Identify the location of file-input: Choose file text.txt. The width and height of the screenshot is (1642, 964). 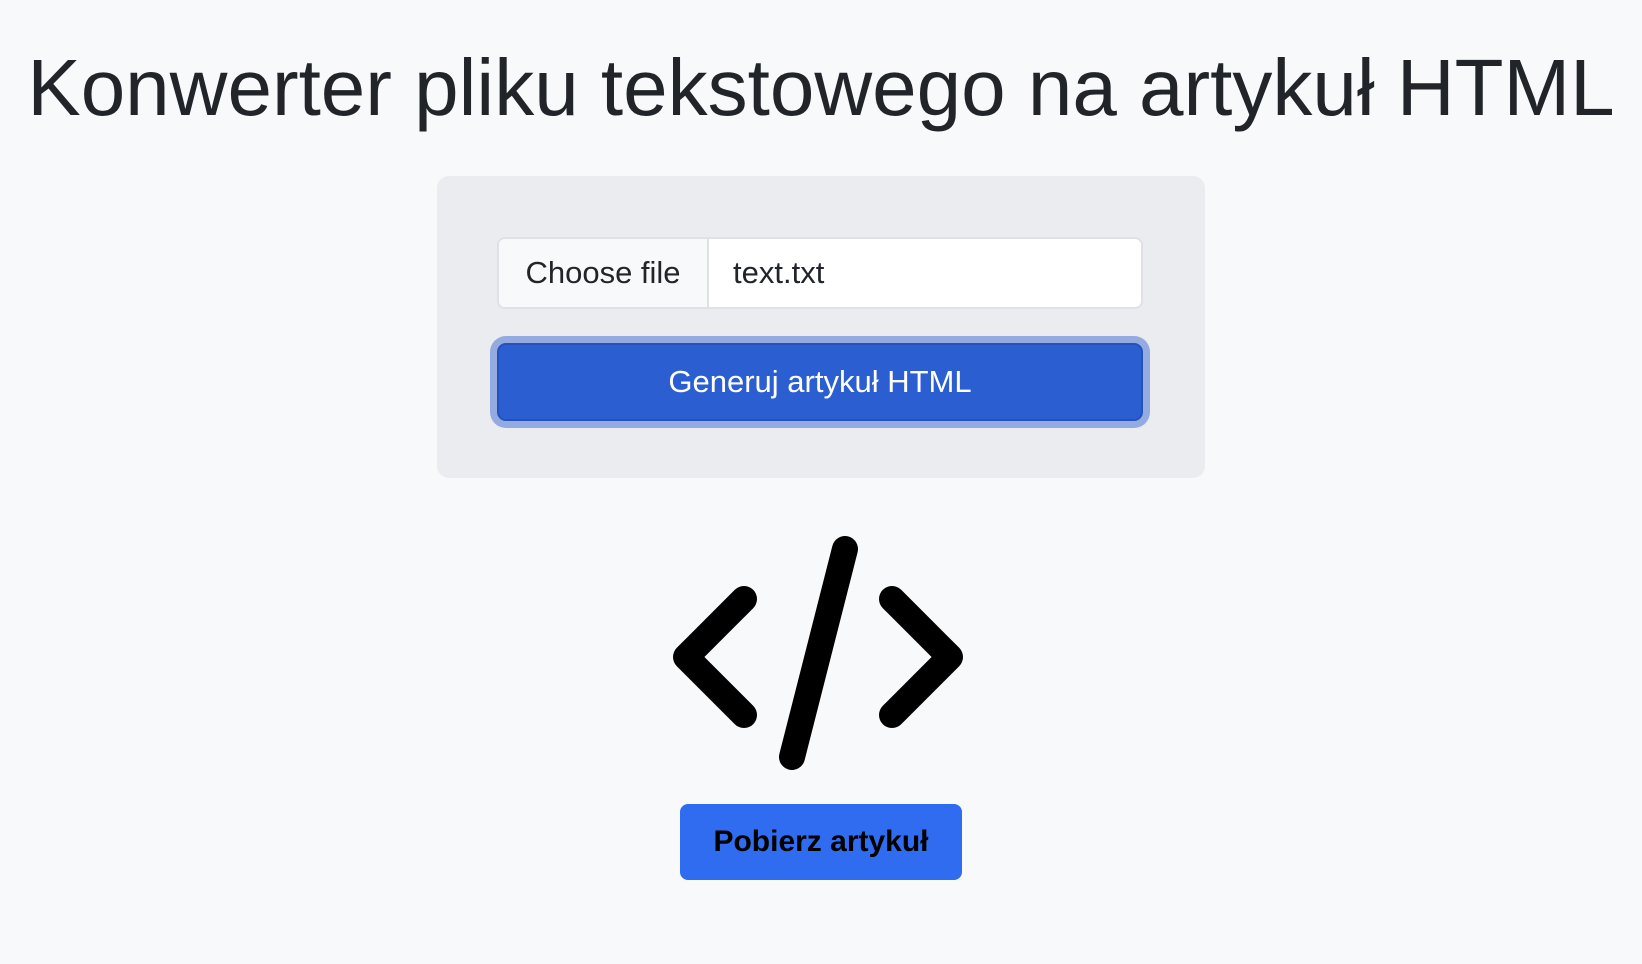
(820, 273).